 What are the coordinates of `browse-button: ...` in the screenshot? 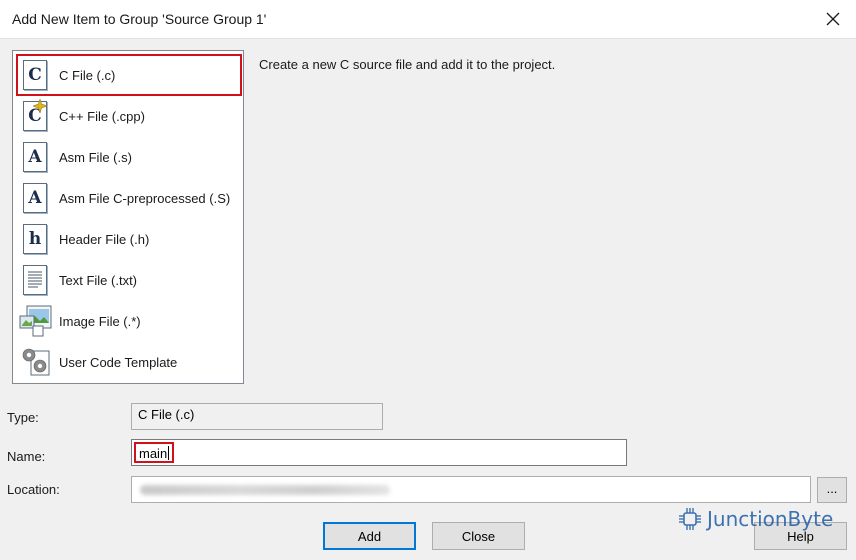 It's located at (832, 490).